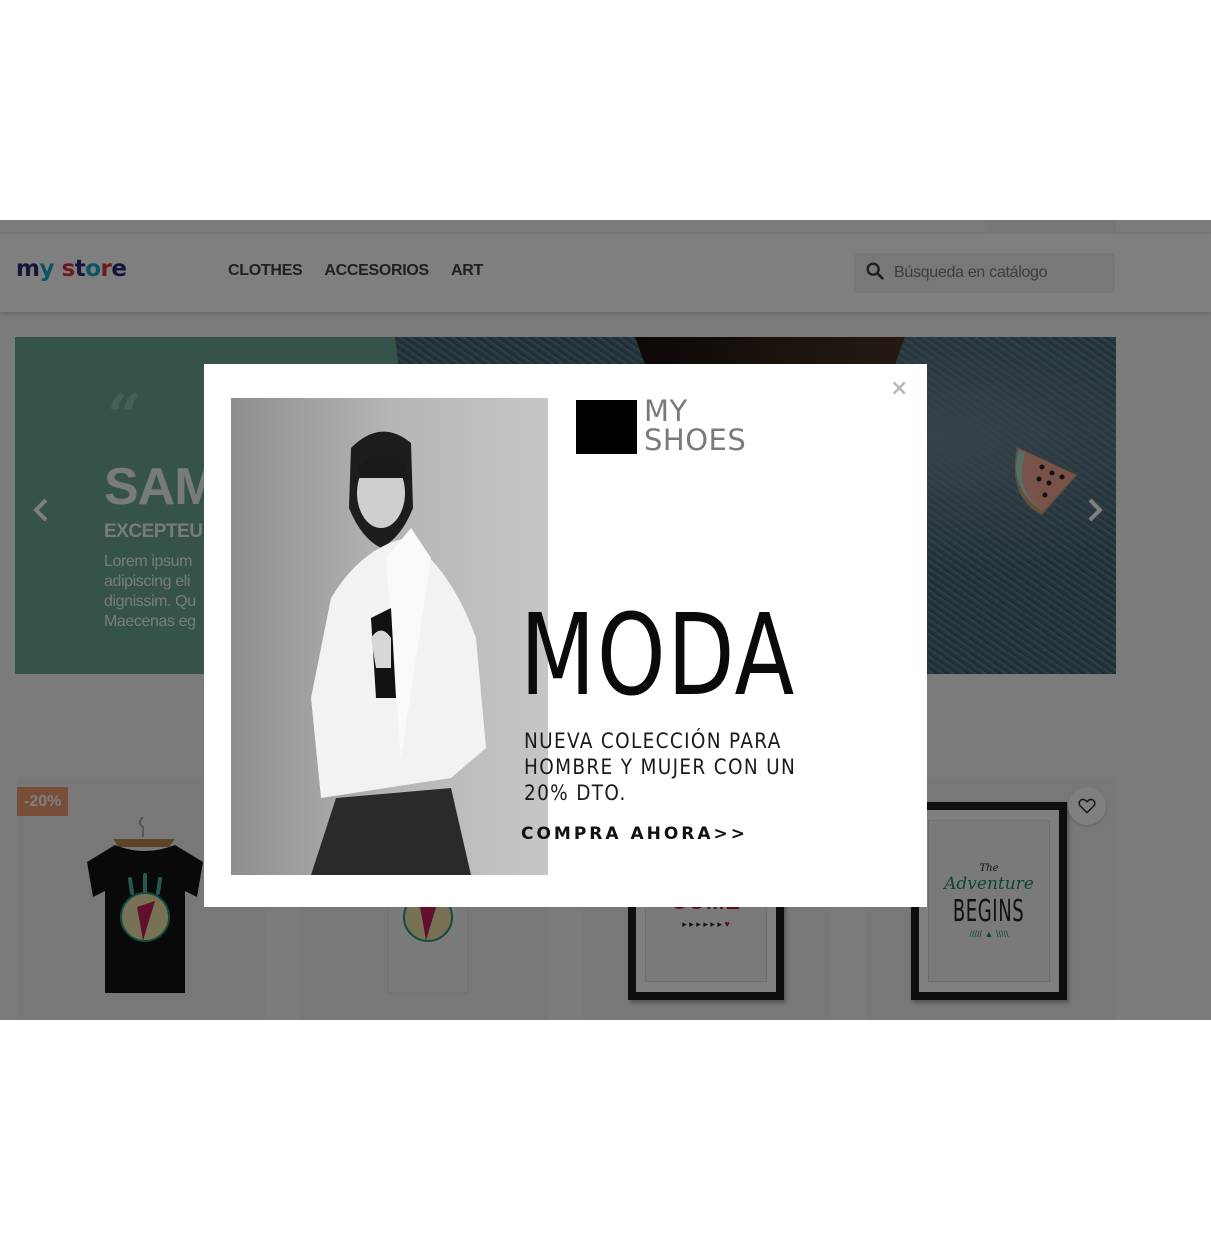  I want to click on promo-line: NUEVA COLECCIÓN PARA, so click(653, 741).